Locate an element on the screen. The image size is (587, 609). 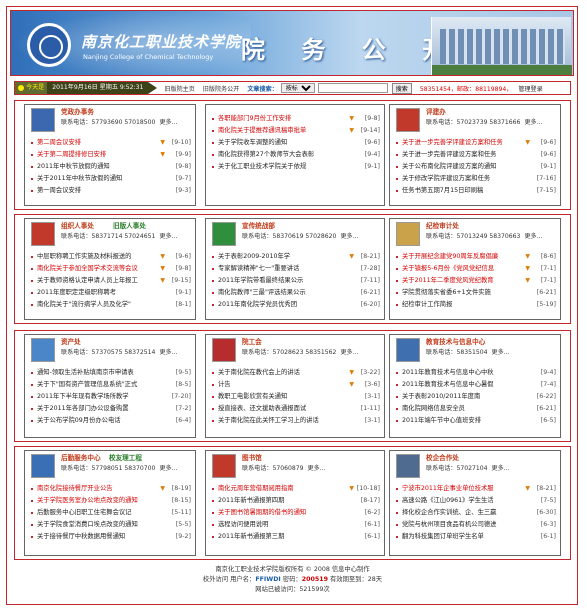
list-item: 关于修改学院评建设方案和任务 [7-16] is located at coordinates (476, 179).